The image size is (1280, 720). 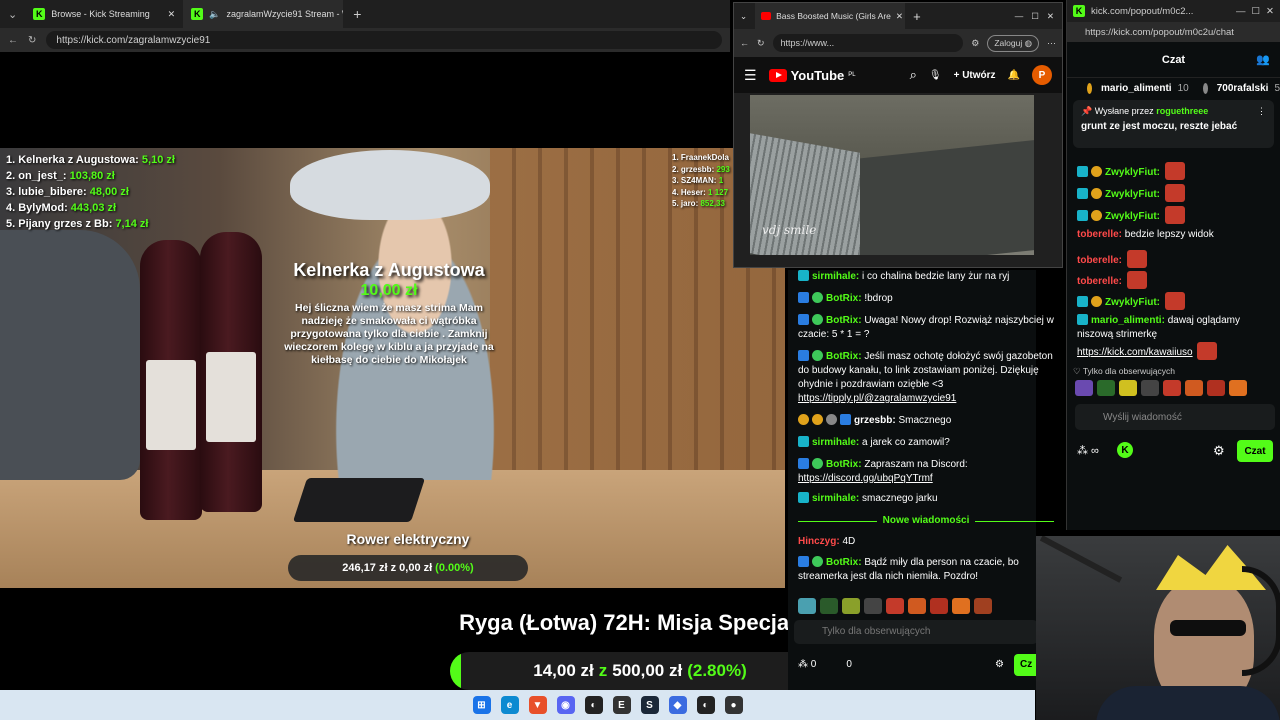 I want to click on headset, so click(x=1261, y=621).